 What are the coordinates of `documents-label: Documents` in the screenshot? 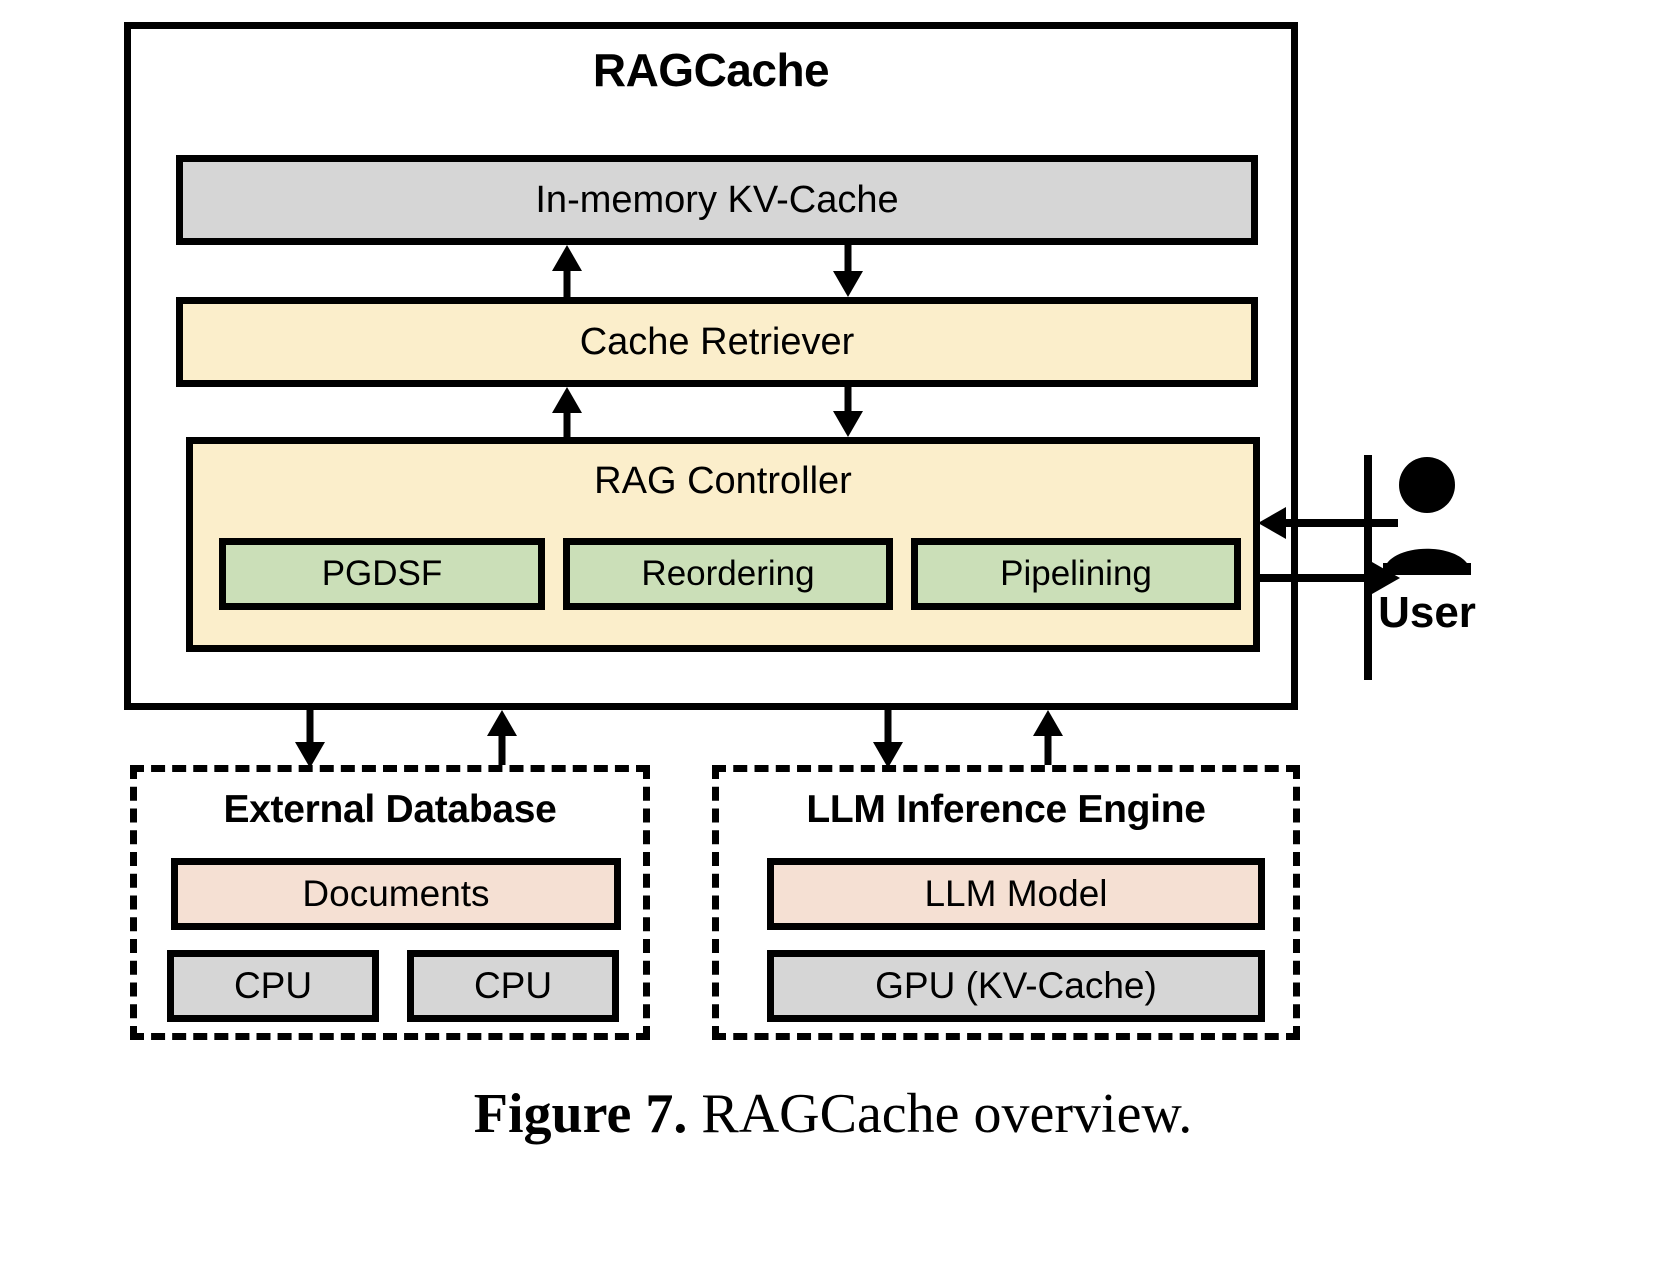 It's located at (396, 893).